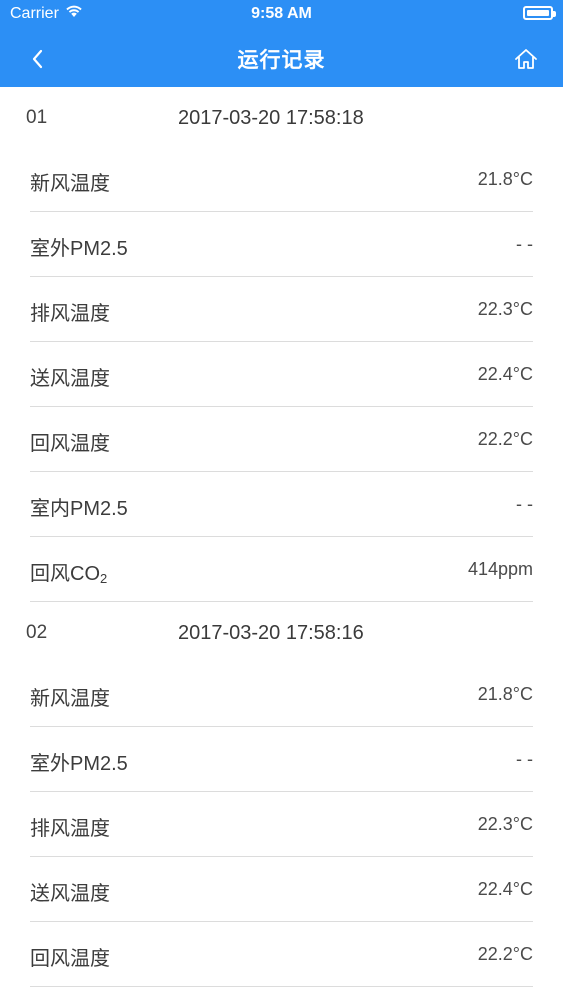 The image size is (563, 1000). I want to click on item-value: 414ppm, so click(500, 569).